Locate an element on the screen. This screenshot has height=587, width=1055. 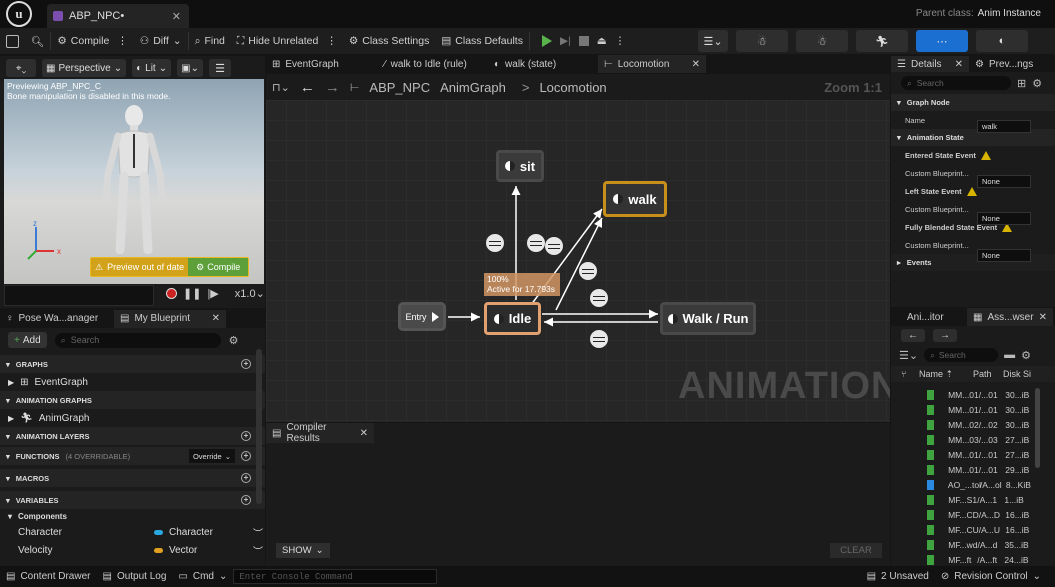
tab-anim-editor: Ani...itor is located at coordinates (929, 317).